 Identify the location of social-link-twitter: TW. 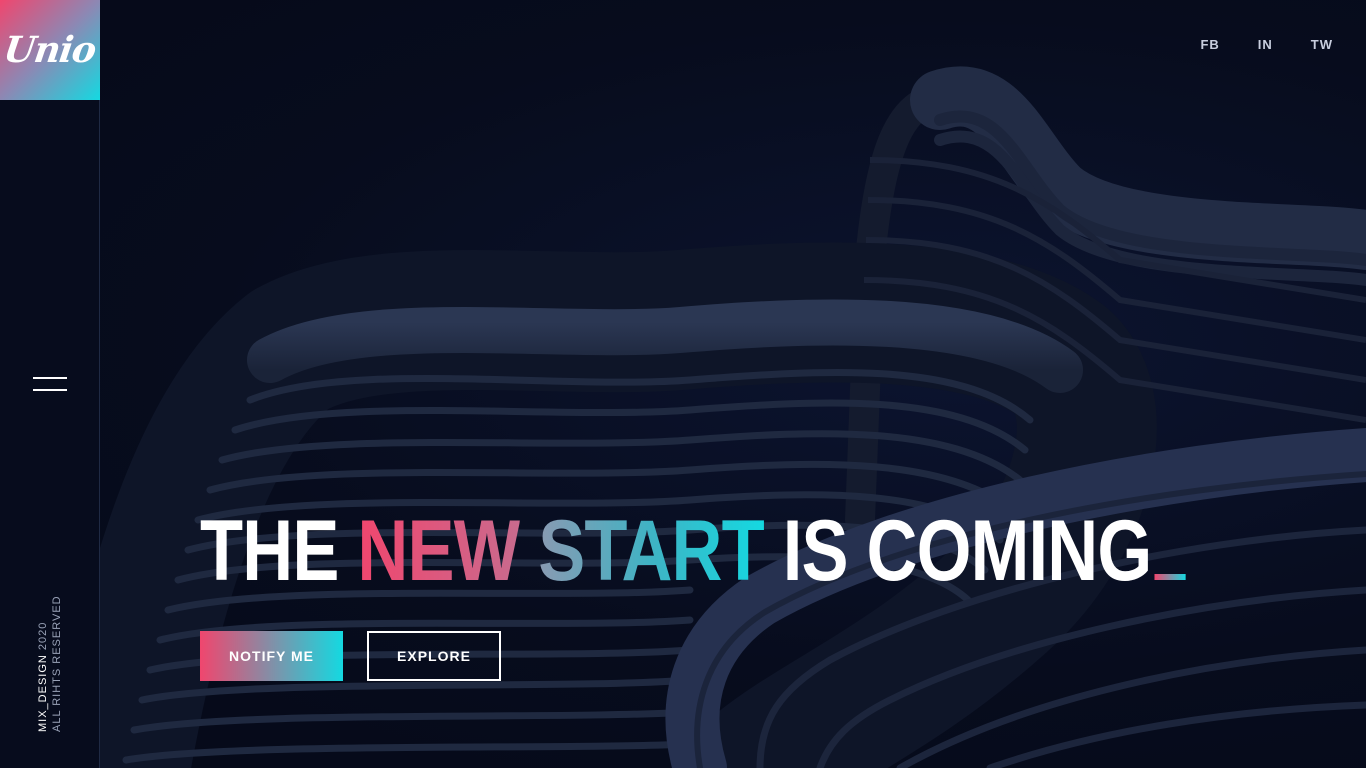
(1322, 44).